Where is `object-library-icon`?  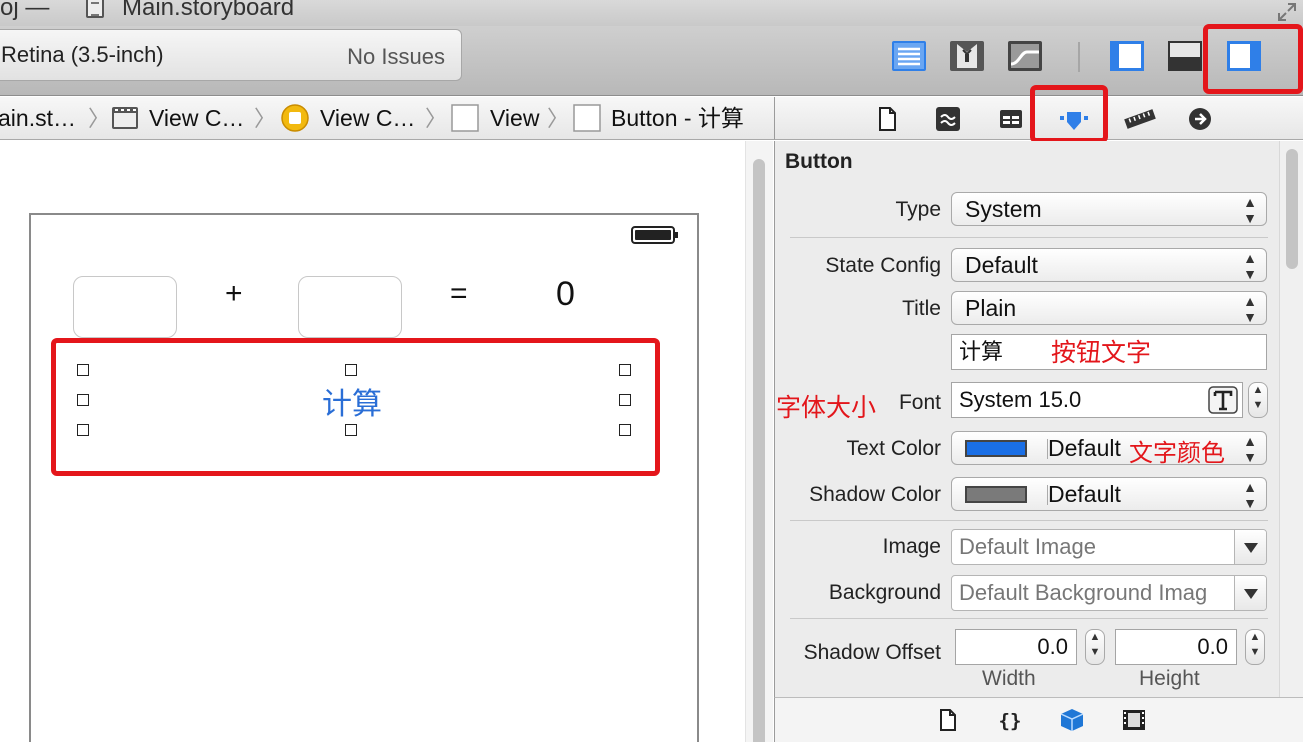
object-library-icon is located at coordinates (1072, 720).